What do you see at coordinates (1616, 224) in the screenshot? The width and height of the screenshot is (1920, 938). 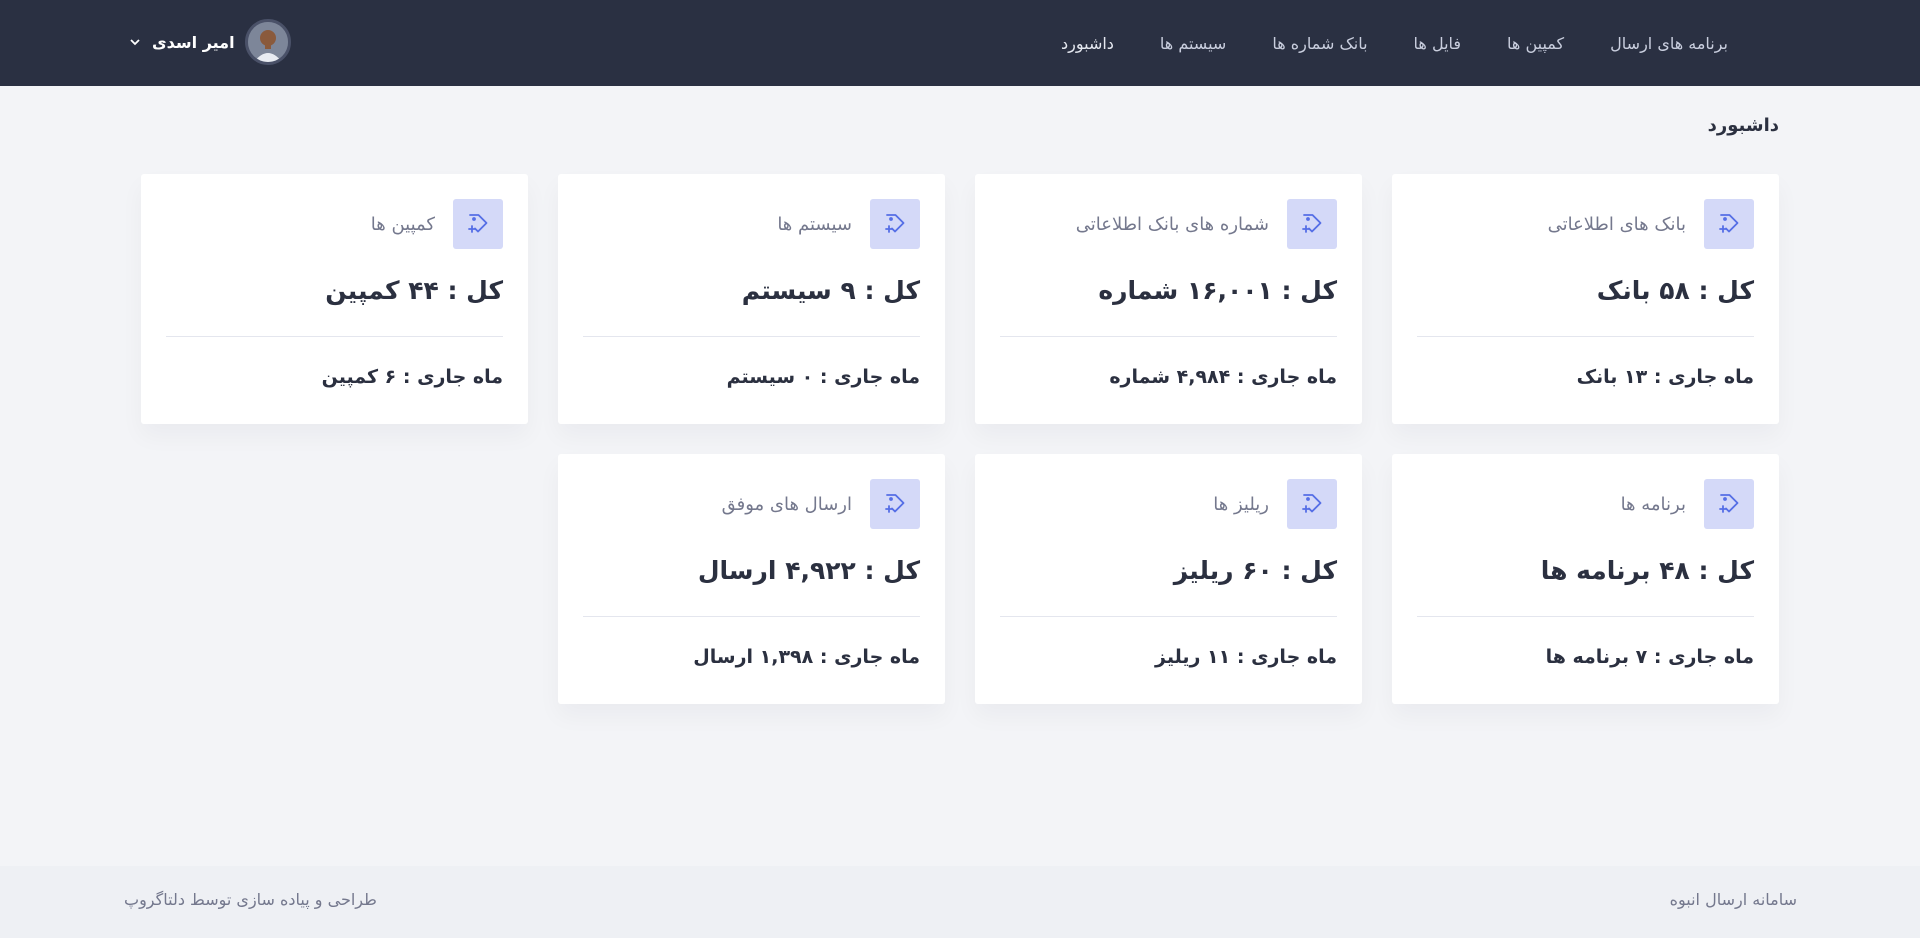 I see `card-title: بانک های اطلاعاتی` at bounding box center [1616, 224].